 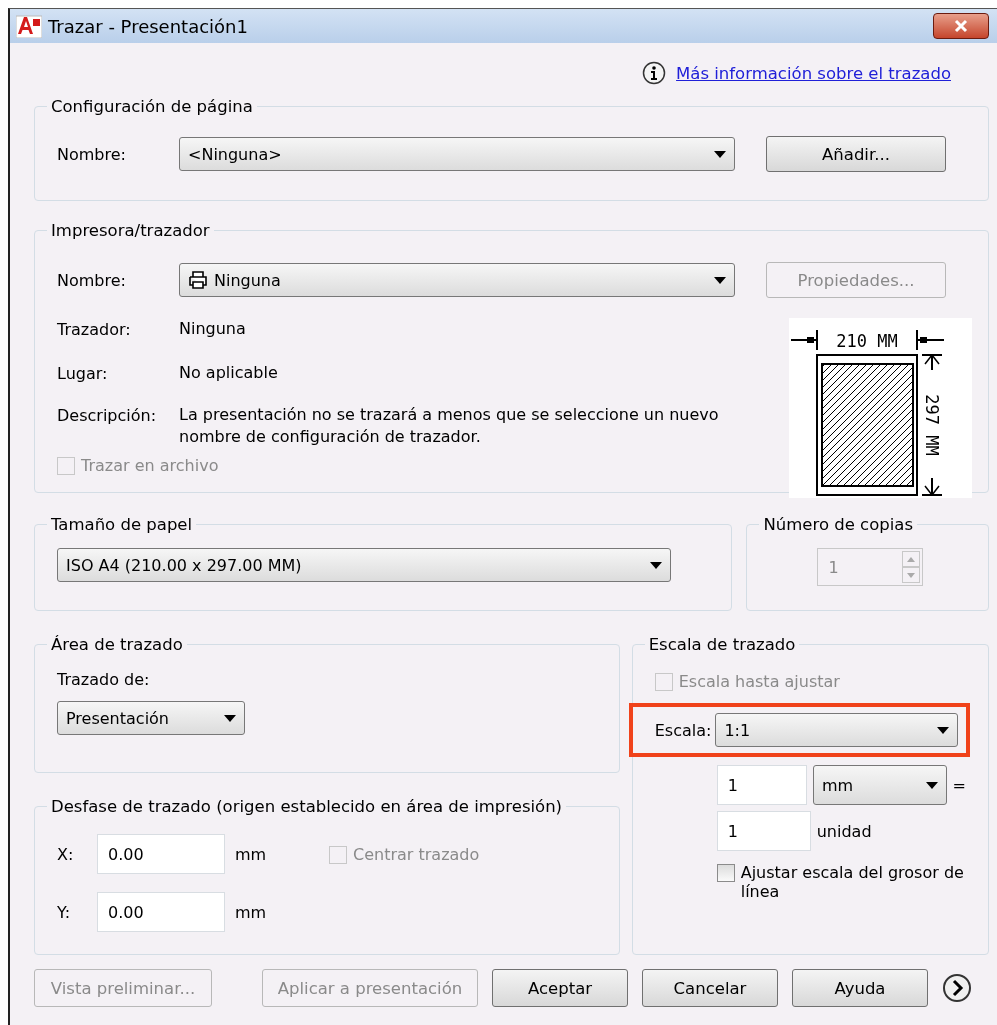 What do you see at coordinates (83, 373) in the screenshot?
I see `field-label: Lugar:` at bounding box center [83, 373].